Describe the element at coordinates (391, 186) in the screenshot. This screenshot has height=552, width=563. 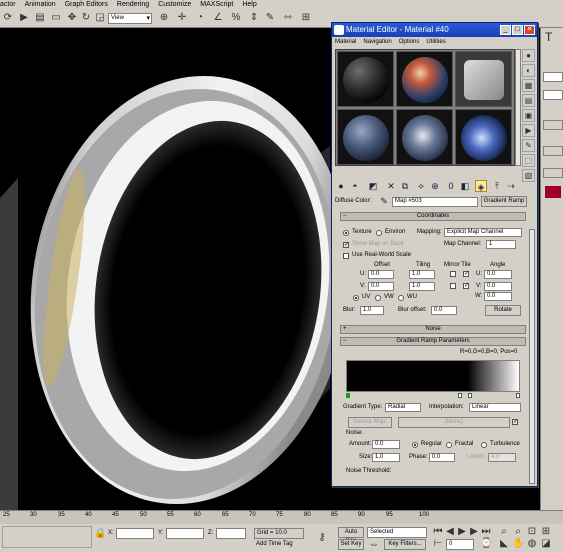
I see `reset-map-icon: ✕` at that location.